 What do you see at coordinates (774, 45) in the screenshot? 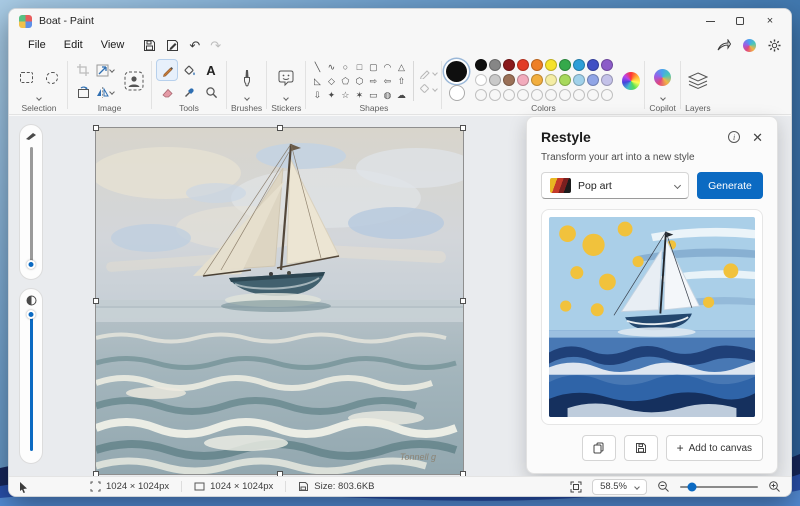
I see `settings-gear-icon` at bounding box center [774, 45].